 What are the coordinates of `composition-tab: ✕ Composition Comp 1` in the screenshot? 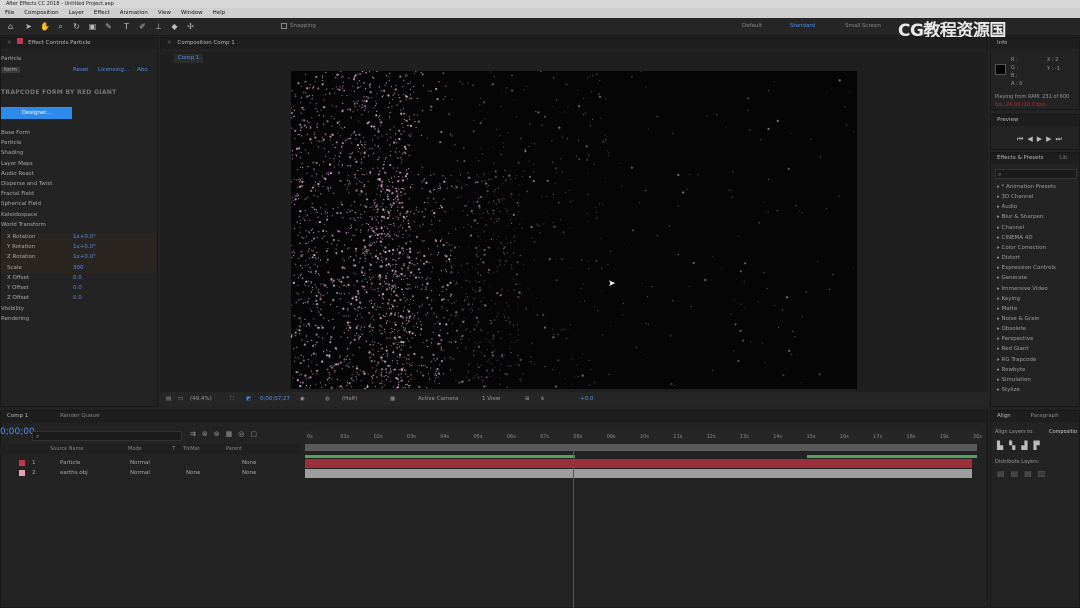 It's located at (574, 43).